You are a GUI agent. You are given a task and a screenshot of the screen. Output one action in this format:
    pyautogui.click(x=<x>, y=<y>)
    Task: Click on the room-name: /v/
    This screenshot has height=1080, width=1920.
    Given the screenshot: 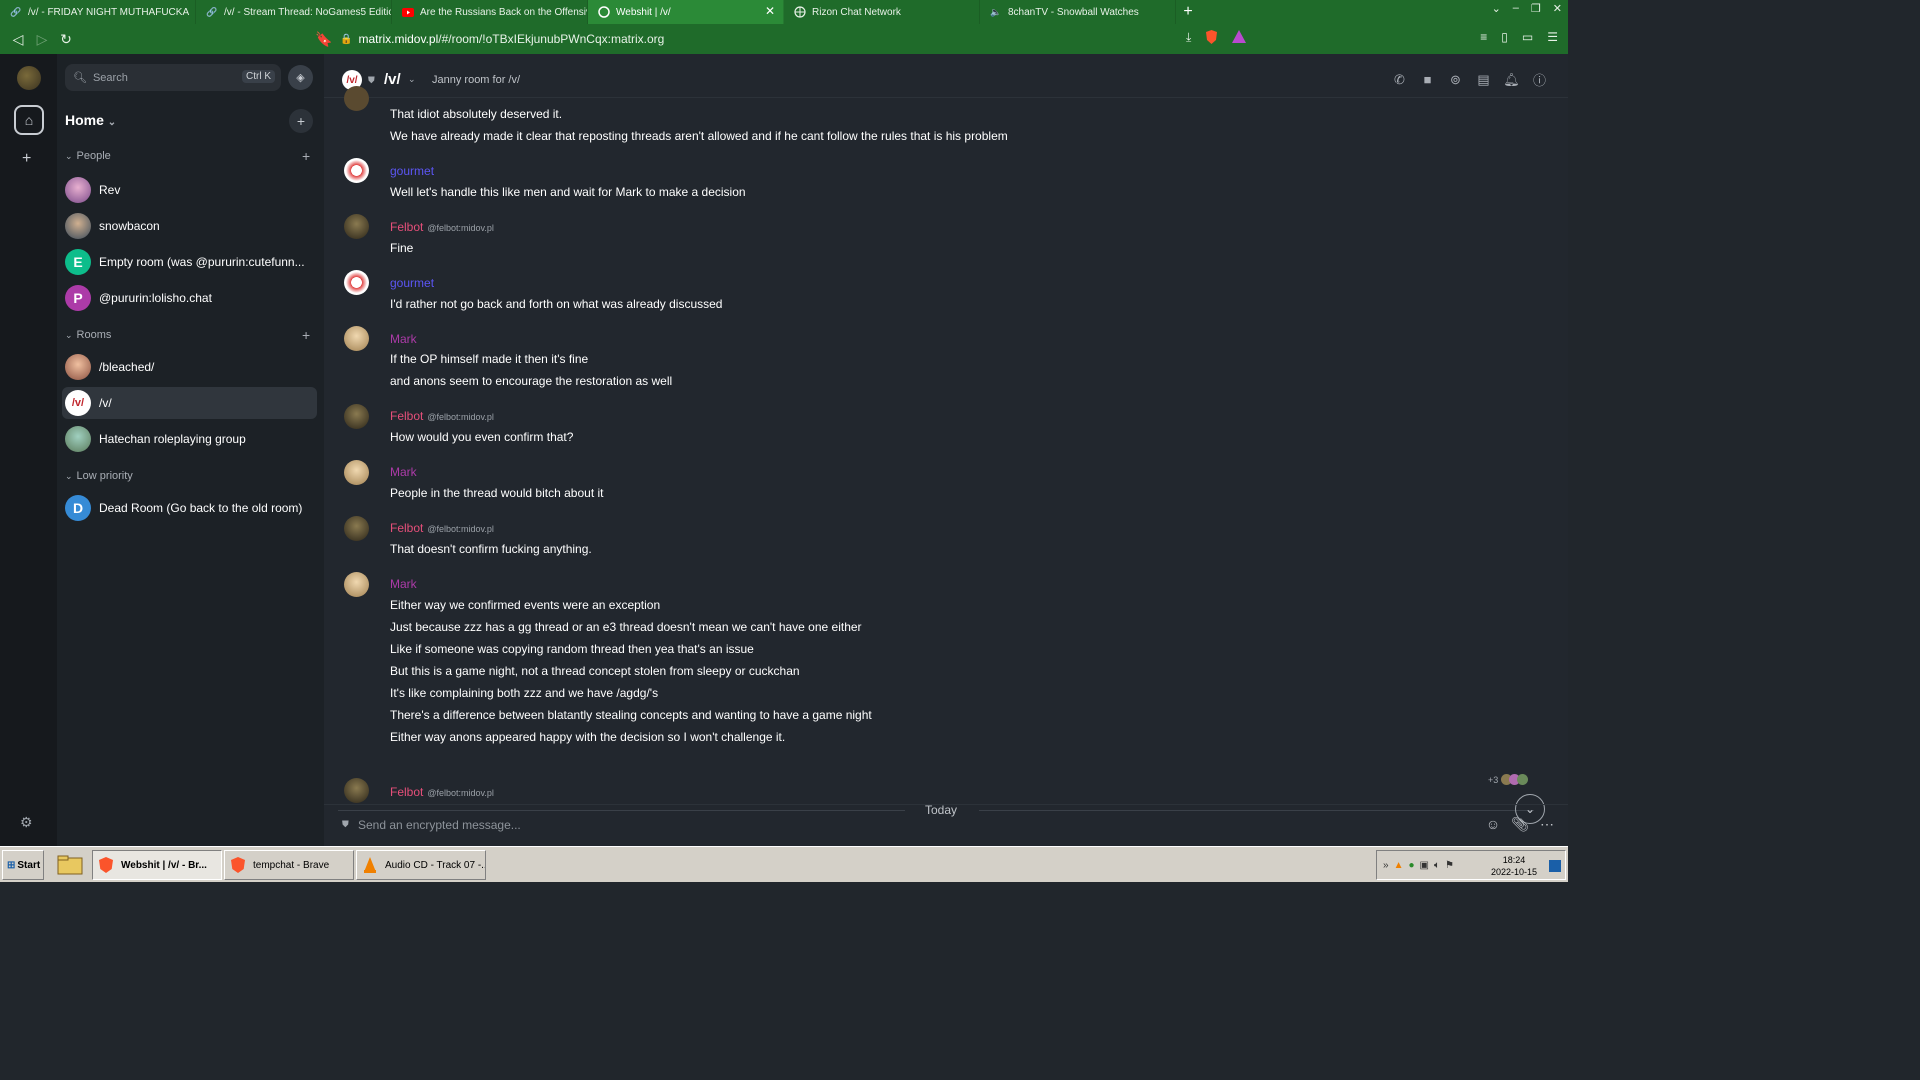 What is the action you would take?
    pyautogui.click(x=392, y=79)
    